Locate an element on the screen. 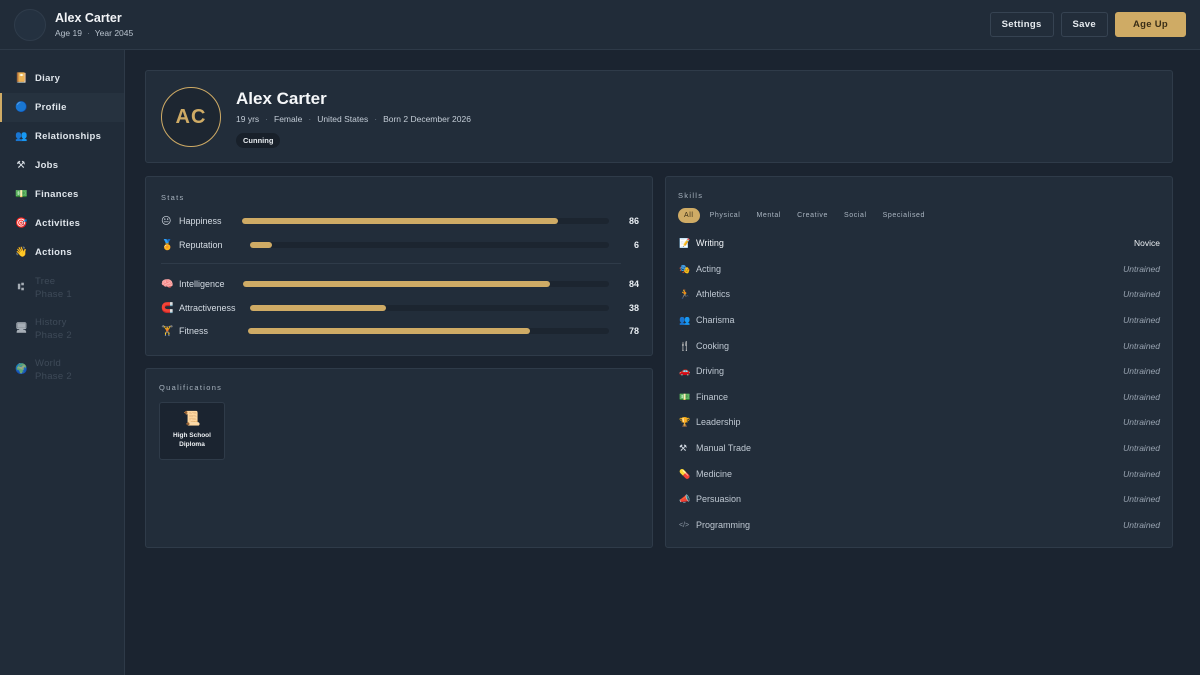  divider is located at coordinates (391, 263).